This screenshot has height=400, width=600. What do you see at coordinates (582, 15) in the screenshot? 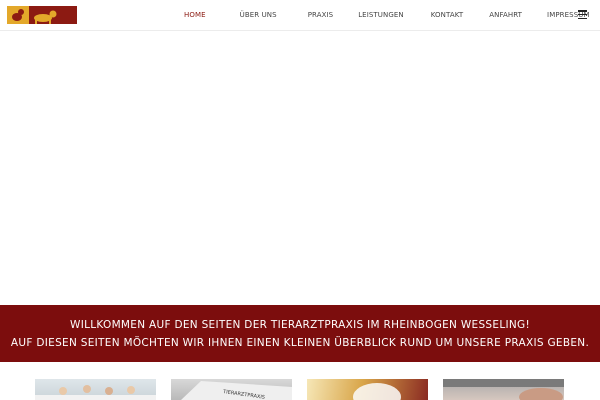
I see `hamburger-menu-icon` at bounding box center [582, 15].